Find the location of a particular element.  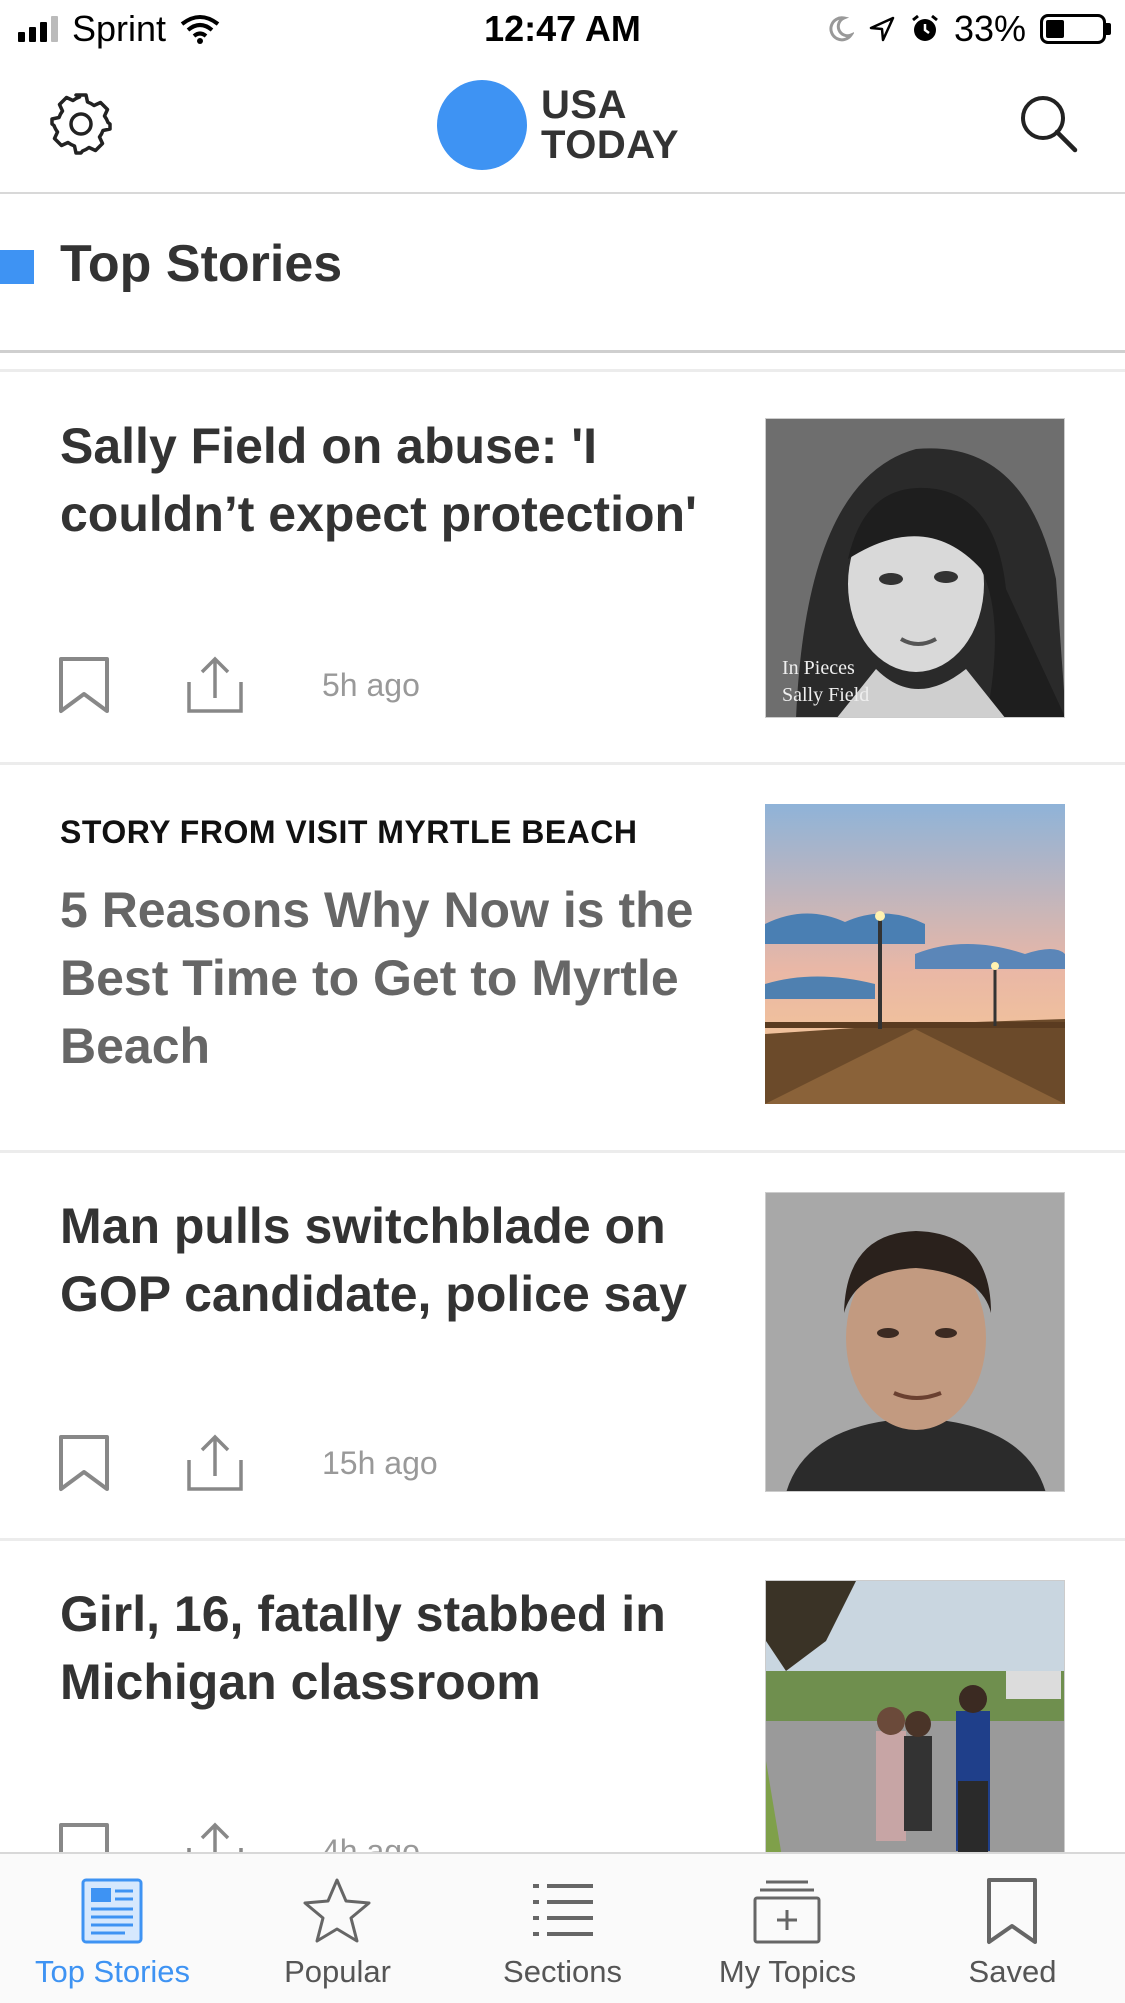

star-icon is located at coordinates (337, 1910).